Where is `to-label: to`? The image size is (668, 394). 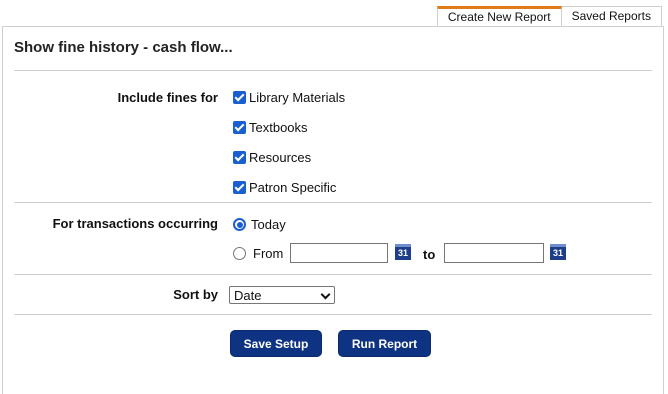
to-label: to is located at coordinates (429, 254).